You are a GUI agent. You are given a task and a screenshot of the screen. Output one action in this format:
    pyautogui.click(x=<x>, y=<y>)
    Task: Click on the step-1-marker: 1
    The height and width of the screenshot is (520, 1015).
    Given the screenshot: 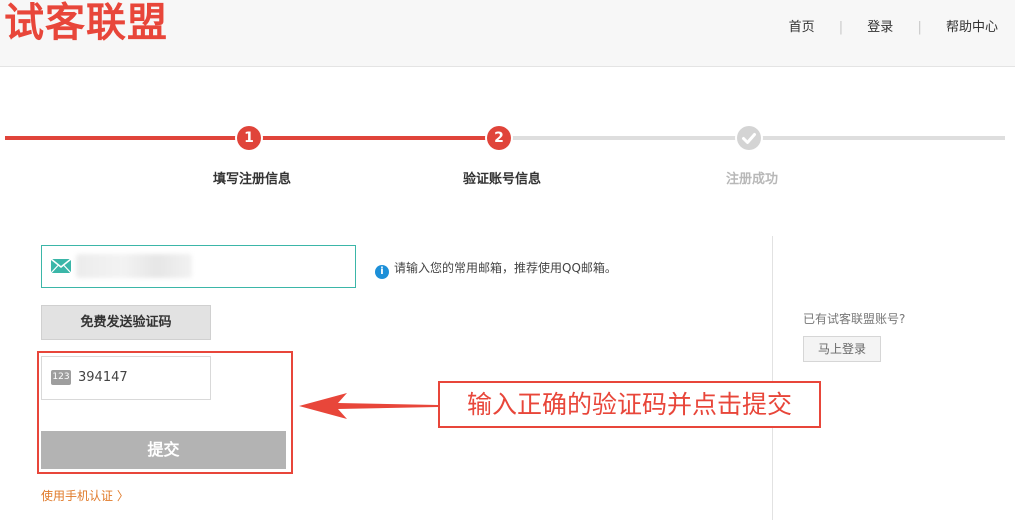 What is the action you would take?
    pyautogui.click(x=249, y=138)
    